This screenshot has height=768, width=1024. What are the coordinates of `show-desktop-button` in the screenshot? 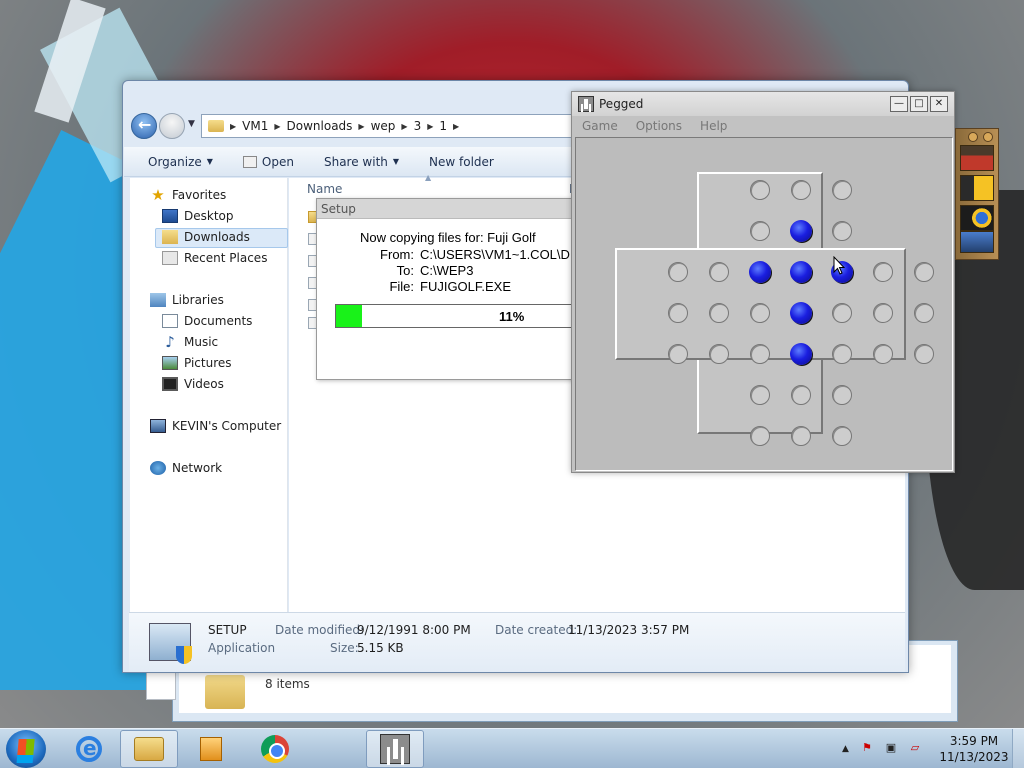 It's located at (1018, 748).